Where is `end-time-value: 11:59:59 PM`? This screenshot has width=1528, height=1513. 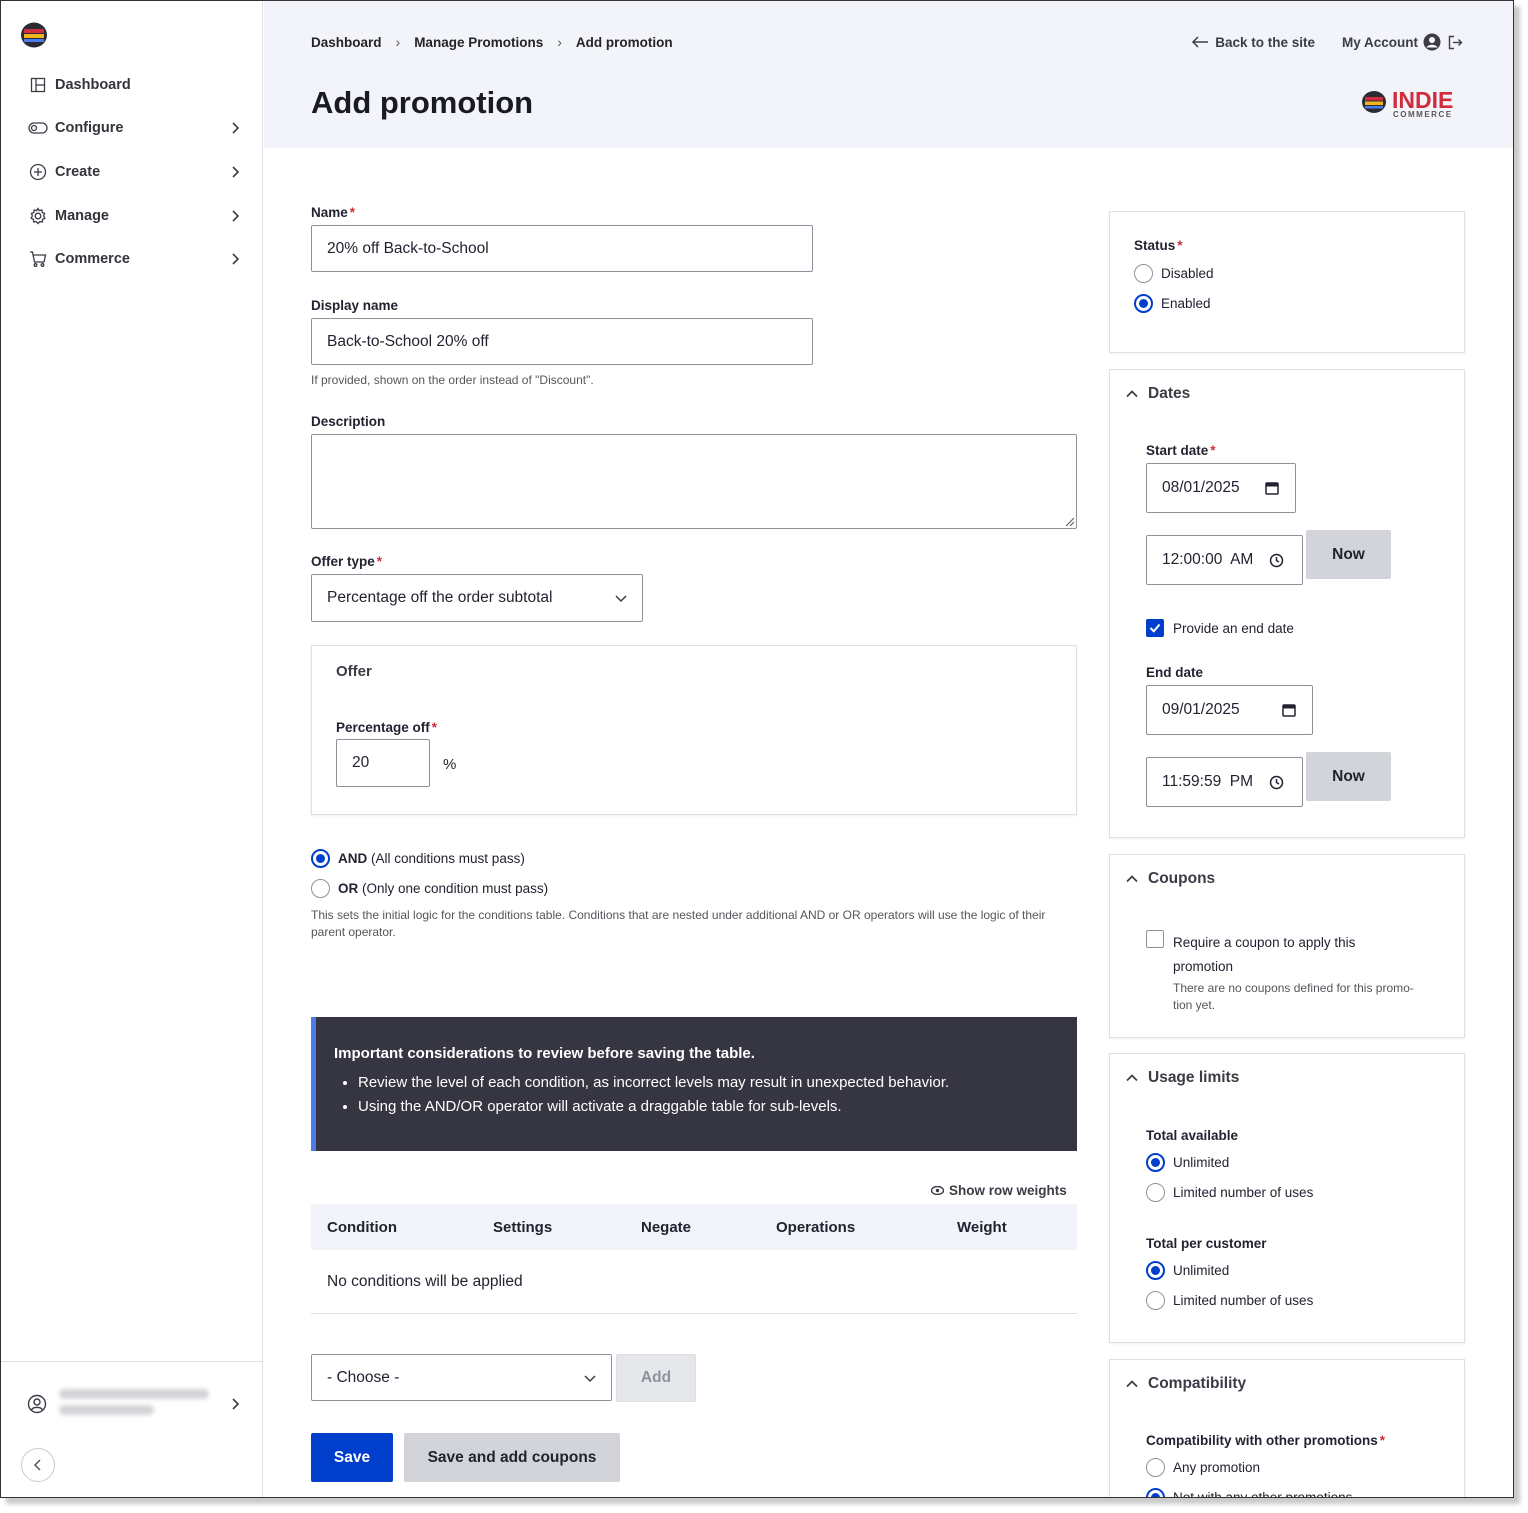
end-time-value: 11:59:59 PM is located at coordinates (1208, 781).